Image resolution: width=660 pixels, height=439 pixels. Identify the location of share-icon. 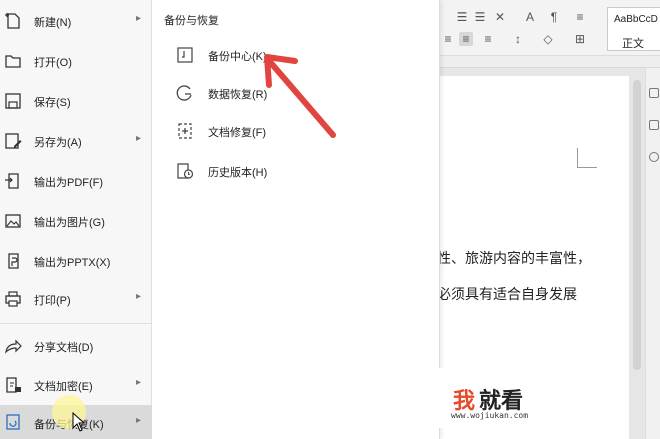
(13, 346).